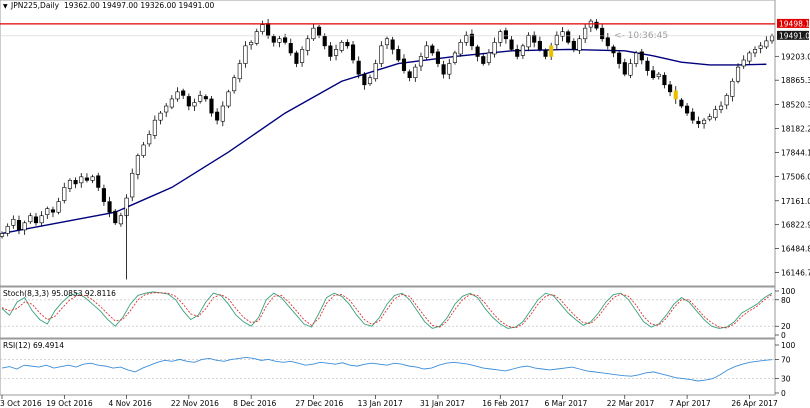 The height and width of the screenshot is (408, 810). Describe the element at coordinates (130, 403) in the screenshot. I see `time-tick-label: 4 Nov 2016` at that location.